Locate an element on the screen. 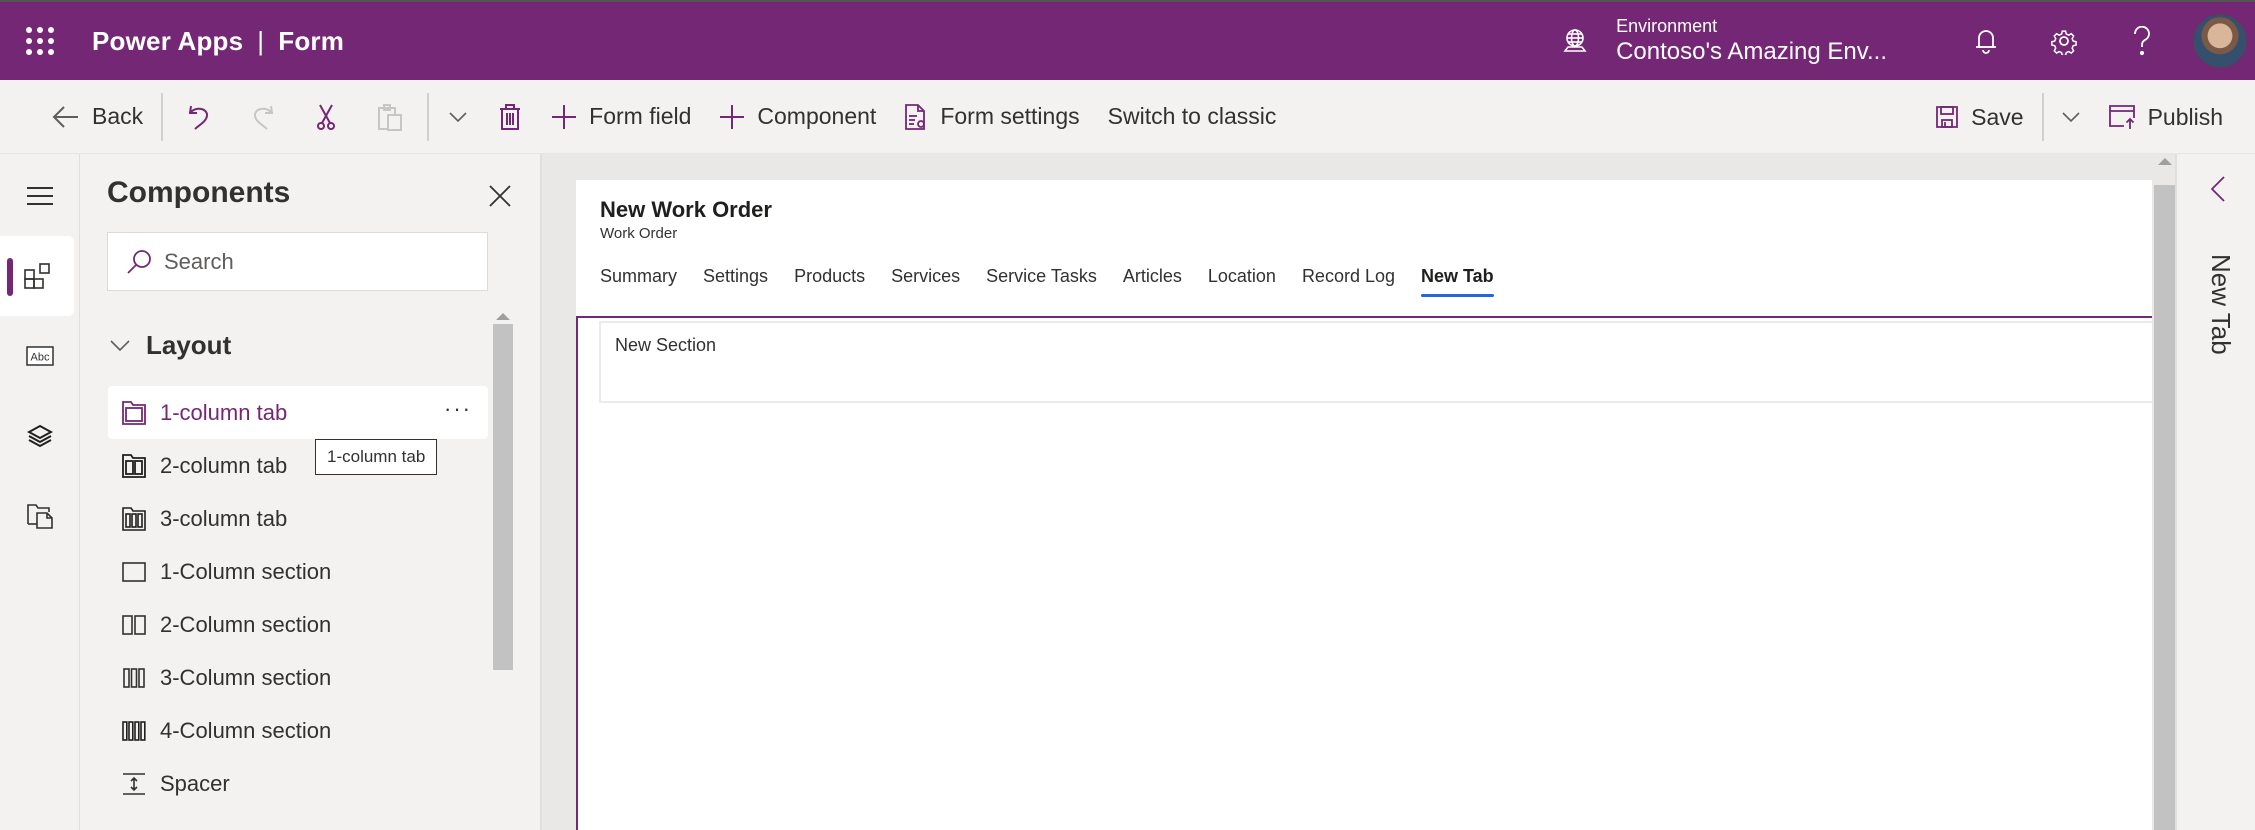 This screenshot has width=2255, height=830. back-button: Back is located at coordinates (97, 117).